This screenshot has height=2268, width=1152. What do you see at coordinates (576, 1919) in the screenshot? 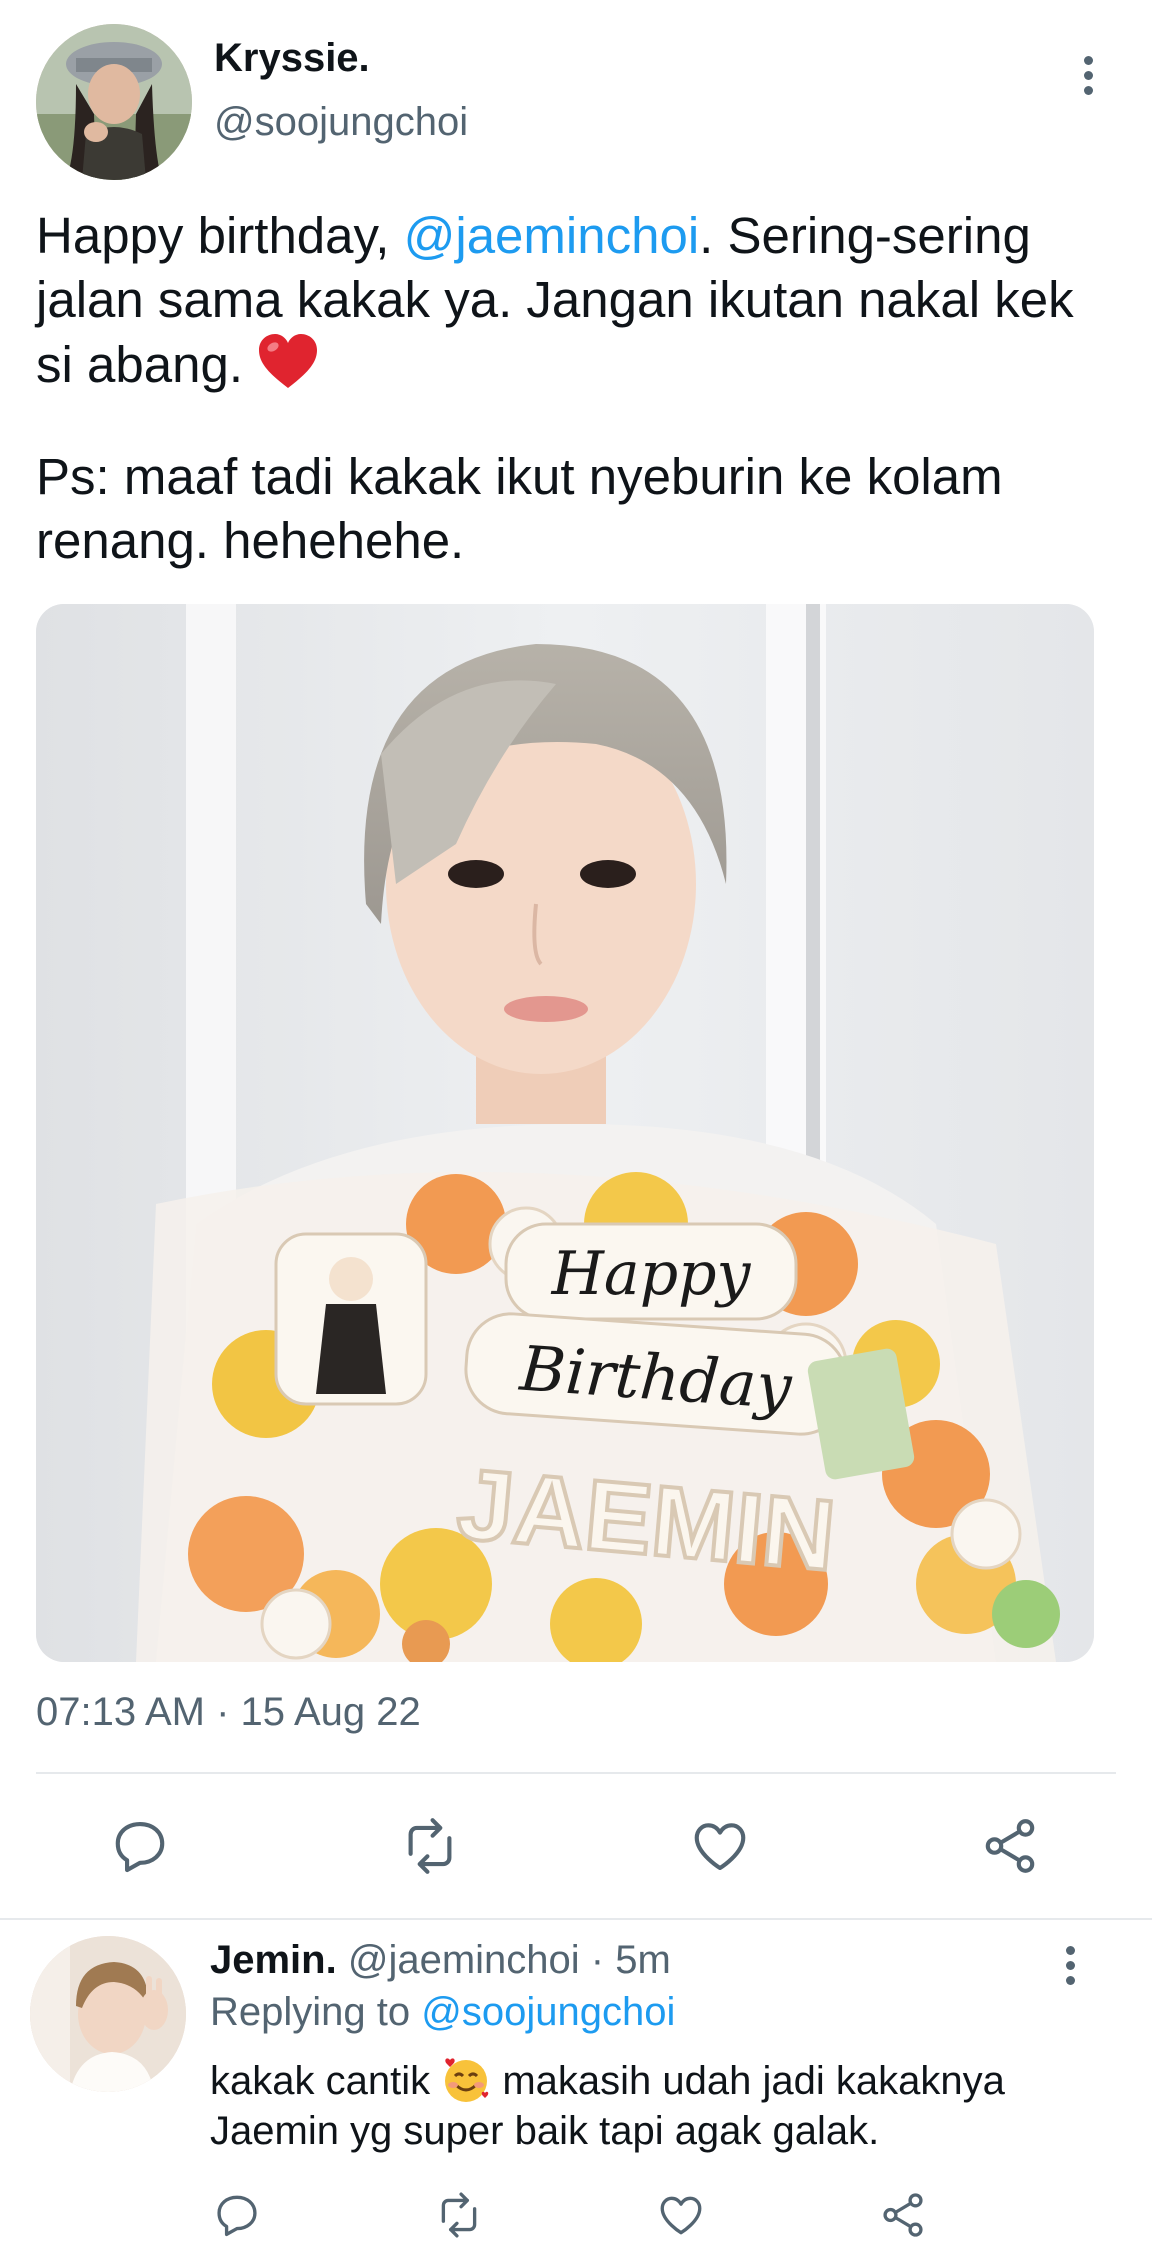
I see `thread-separator` at bounding box center [576, 1919].